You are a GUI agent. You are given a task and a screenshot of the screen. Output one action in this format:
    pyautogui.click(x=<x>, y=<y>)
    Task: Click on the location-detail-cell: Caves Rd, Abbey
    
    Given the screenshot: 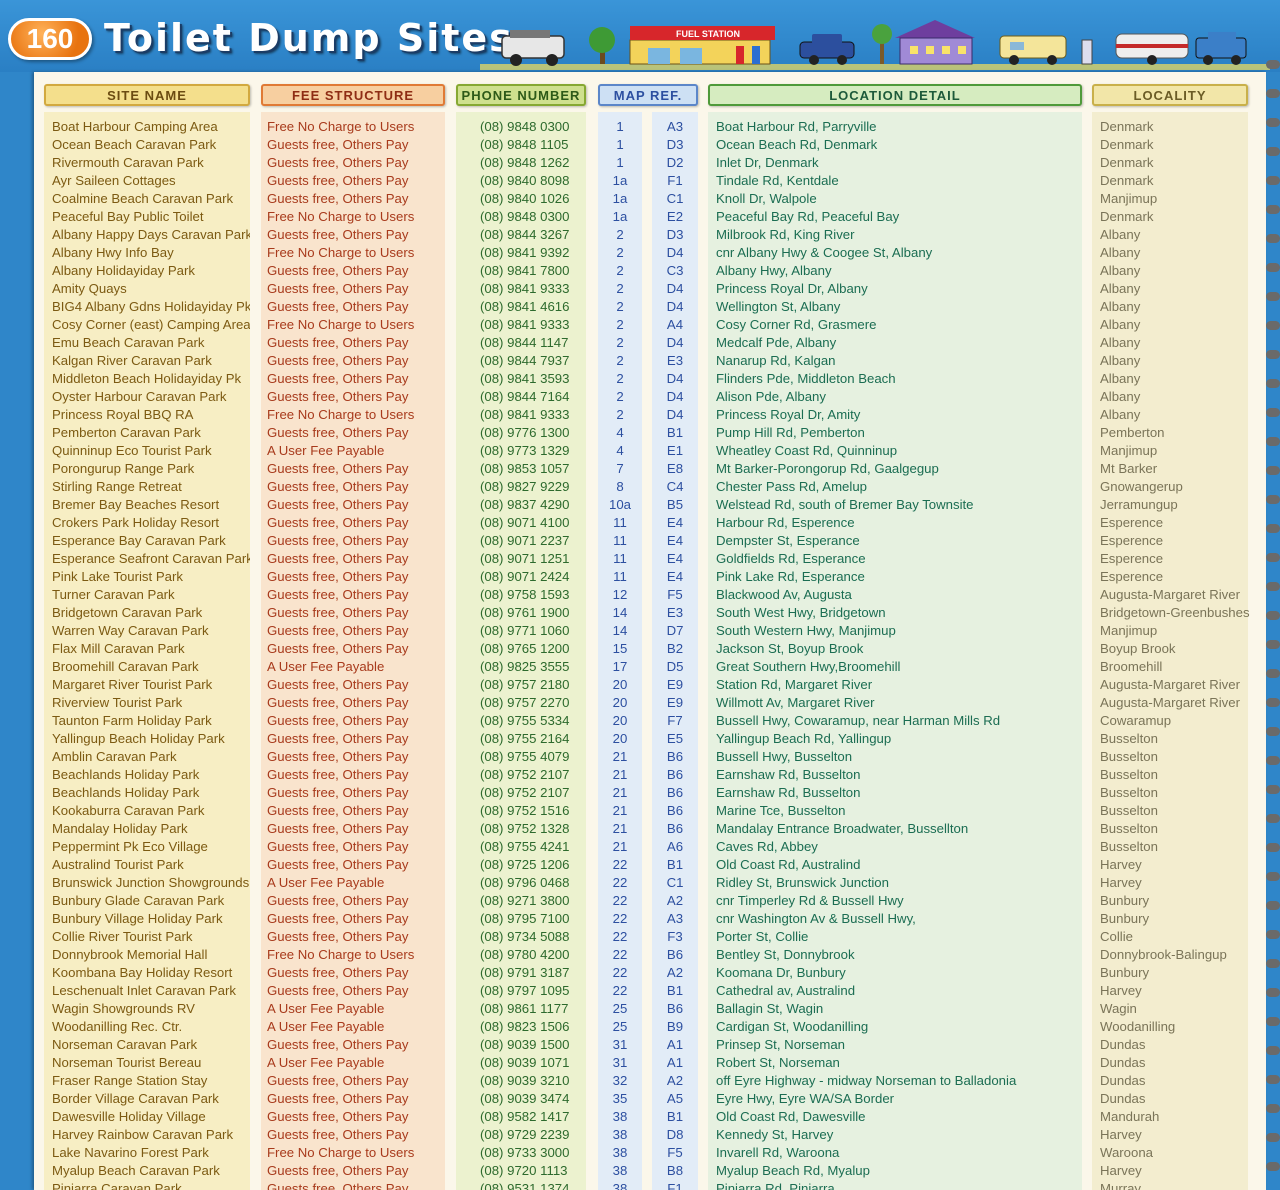 What is the action you would take?
    pyautogui.click(x=767, y=846)
    